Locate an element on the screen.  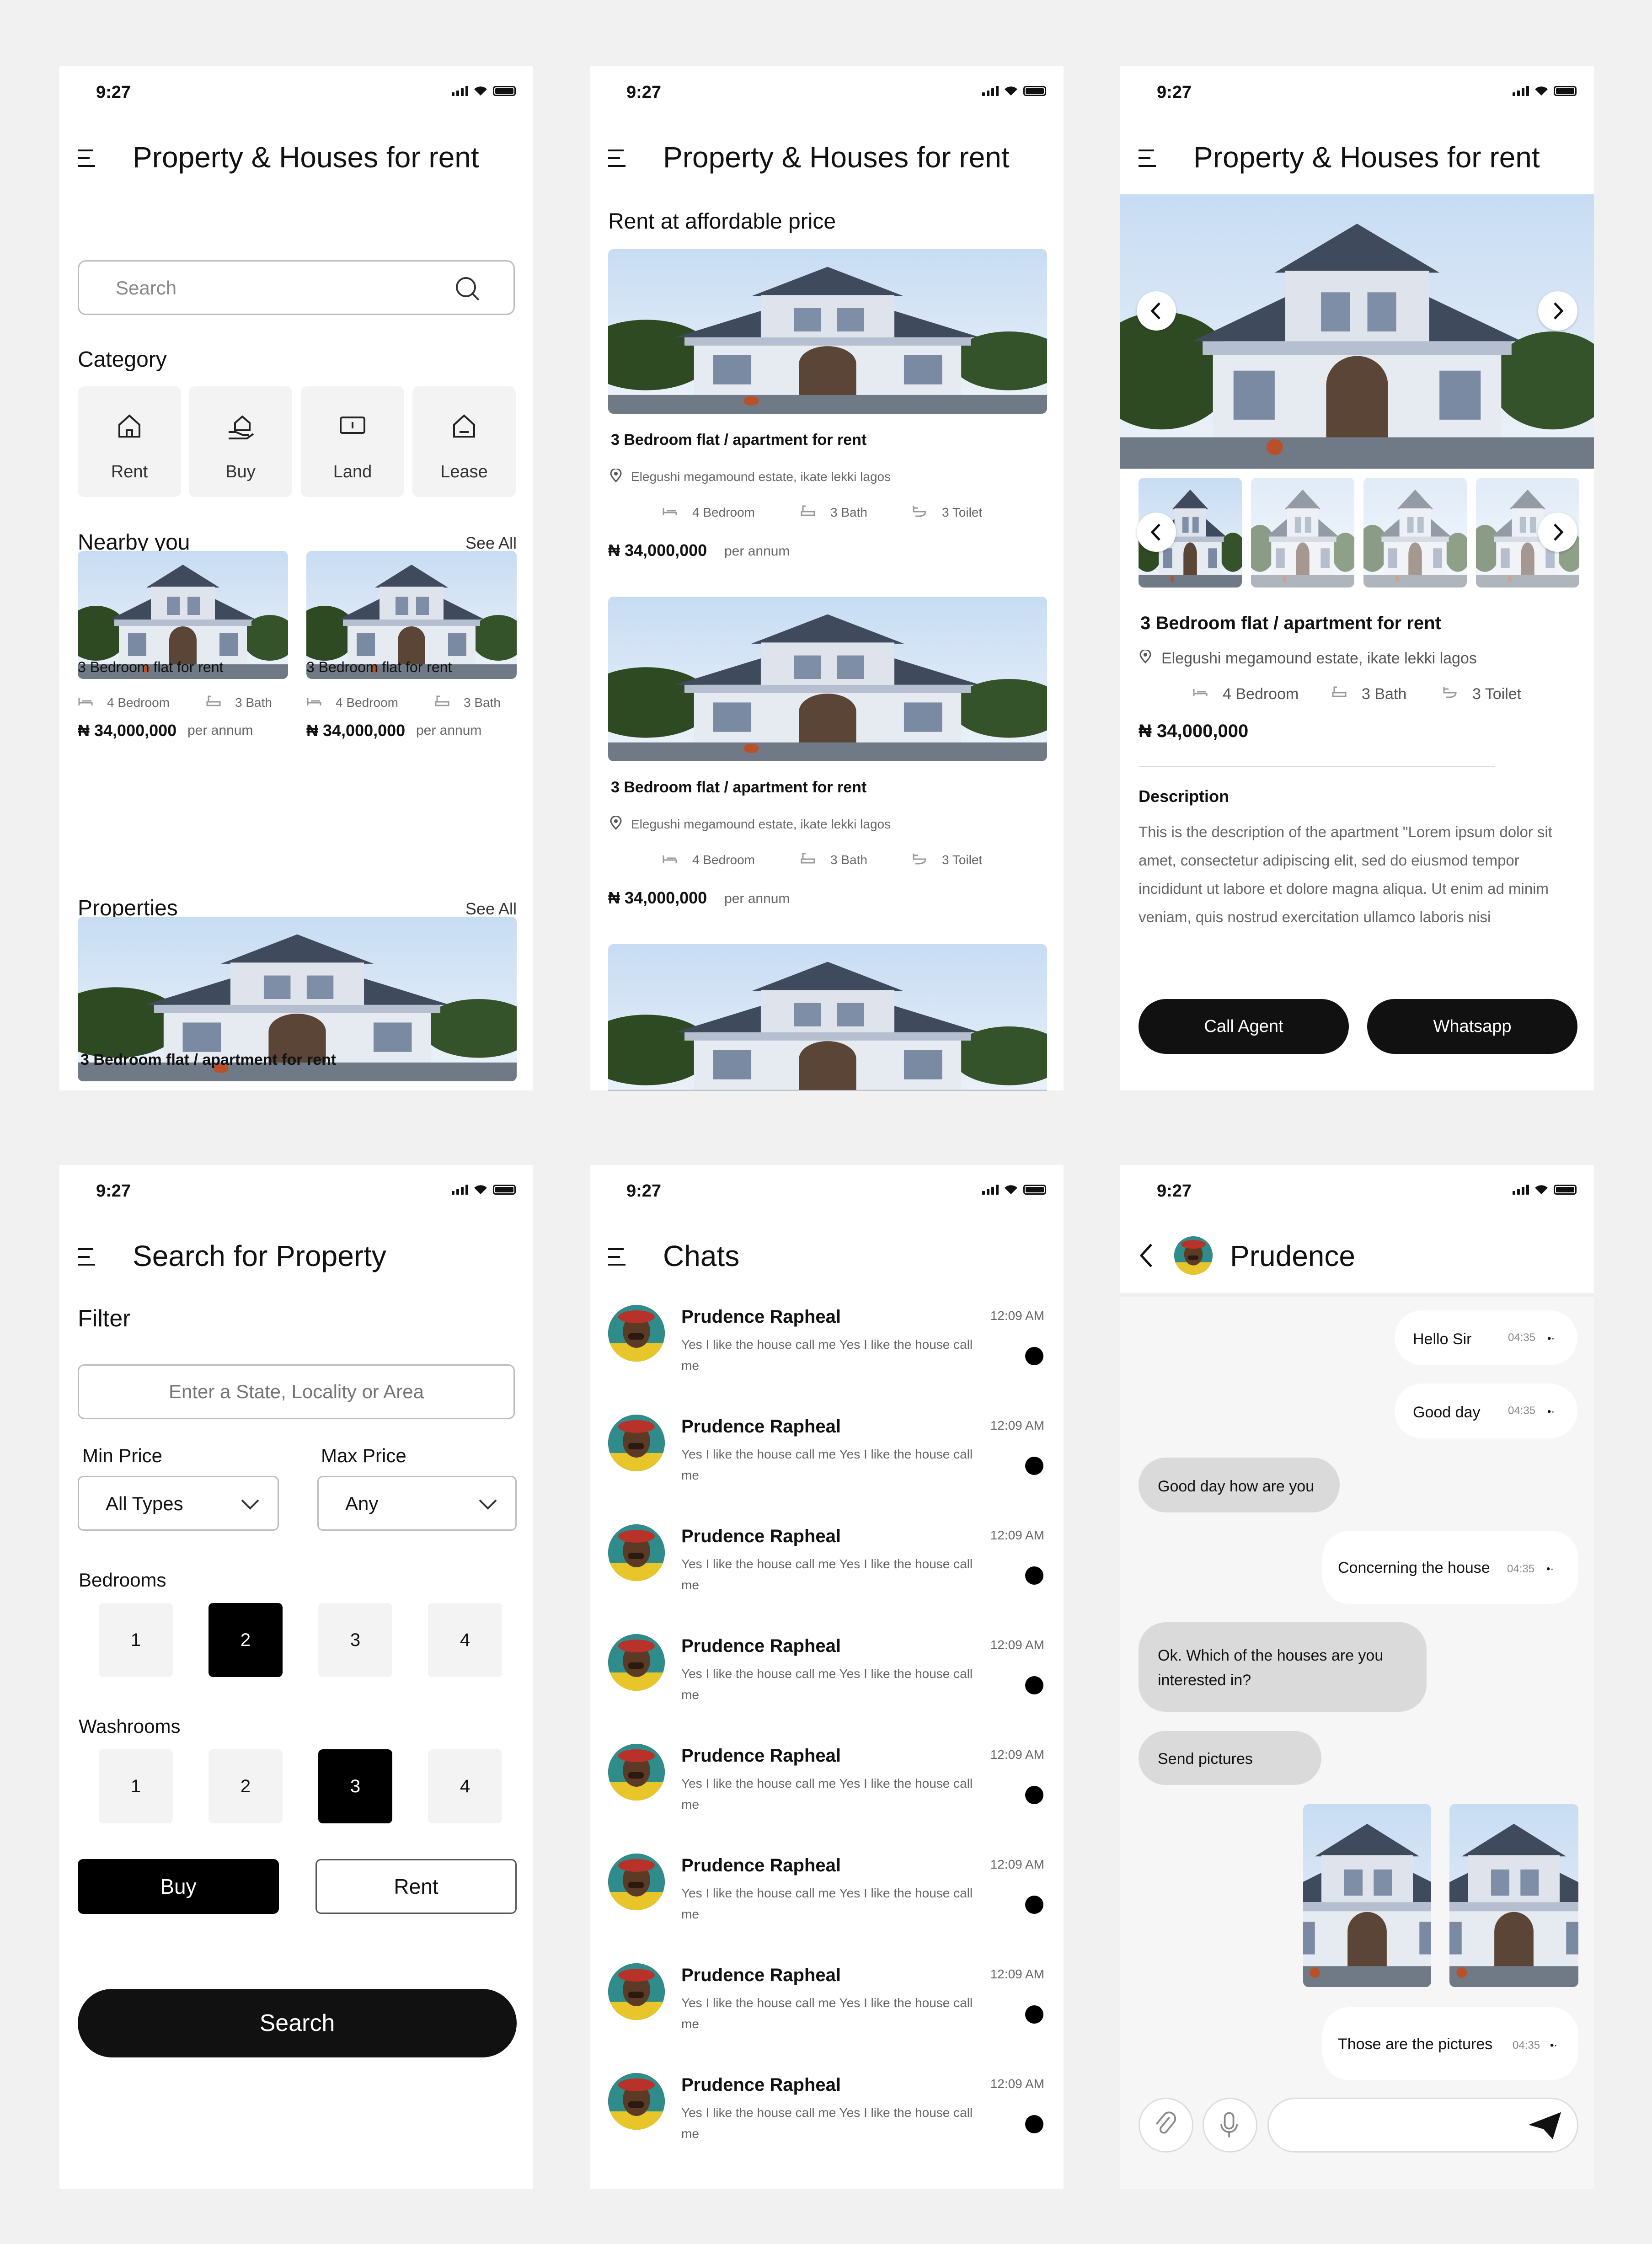
location-input is located at coordinates (296, 1392).